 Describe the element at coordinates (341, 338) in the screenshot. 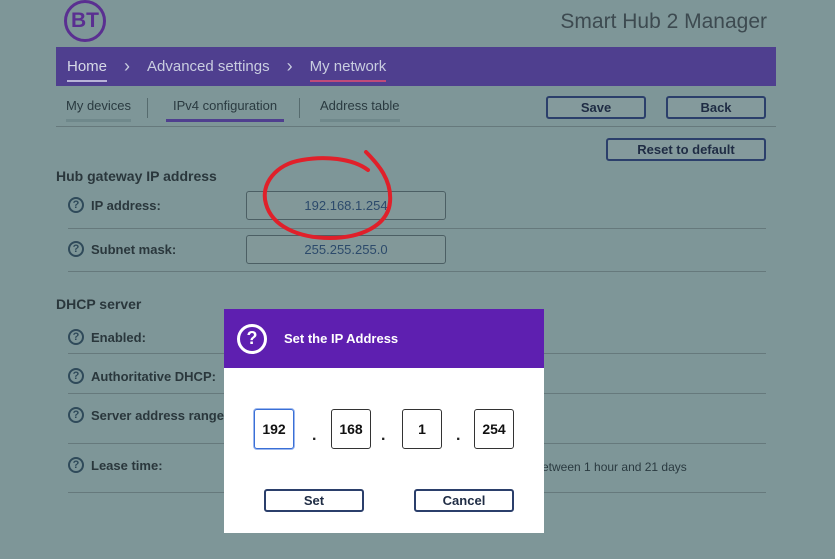

I see `dialog-title: Set the IP Address` at that location.